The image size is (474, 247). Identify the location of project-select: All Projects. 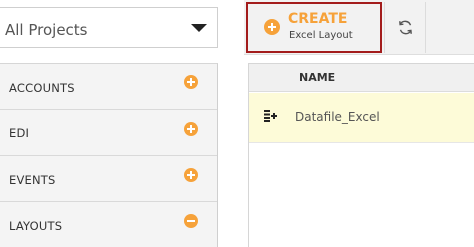
(109, 27).